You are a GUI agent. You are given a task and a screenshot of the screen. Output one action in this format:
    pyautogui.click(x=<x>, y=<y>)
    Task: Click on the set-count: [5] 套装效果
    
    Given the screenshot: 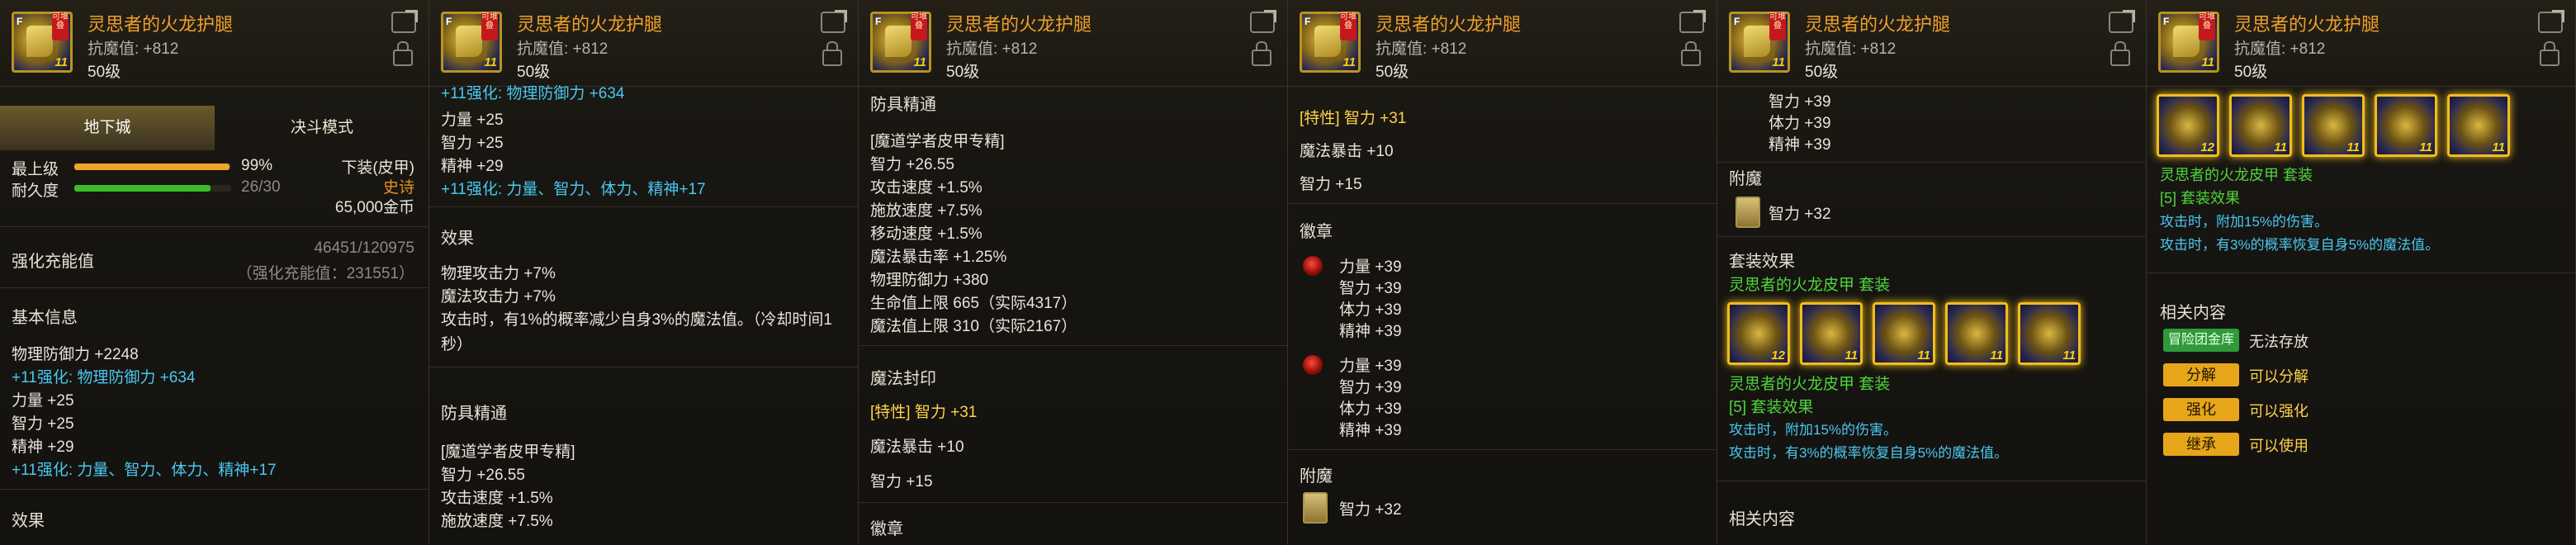 What is the action you would take?
    pyautogui.click(x=1771, y=408)
    